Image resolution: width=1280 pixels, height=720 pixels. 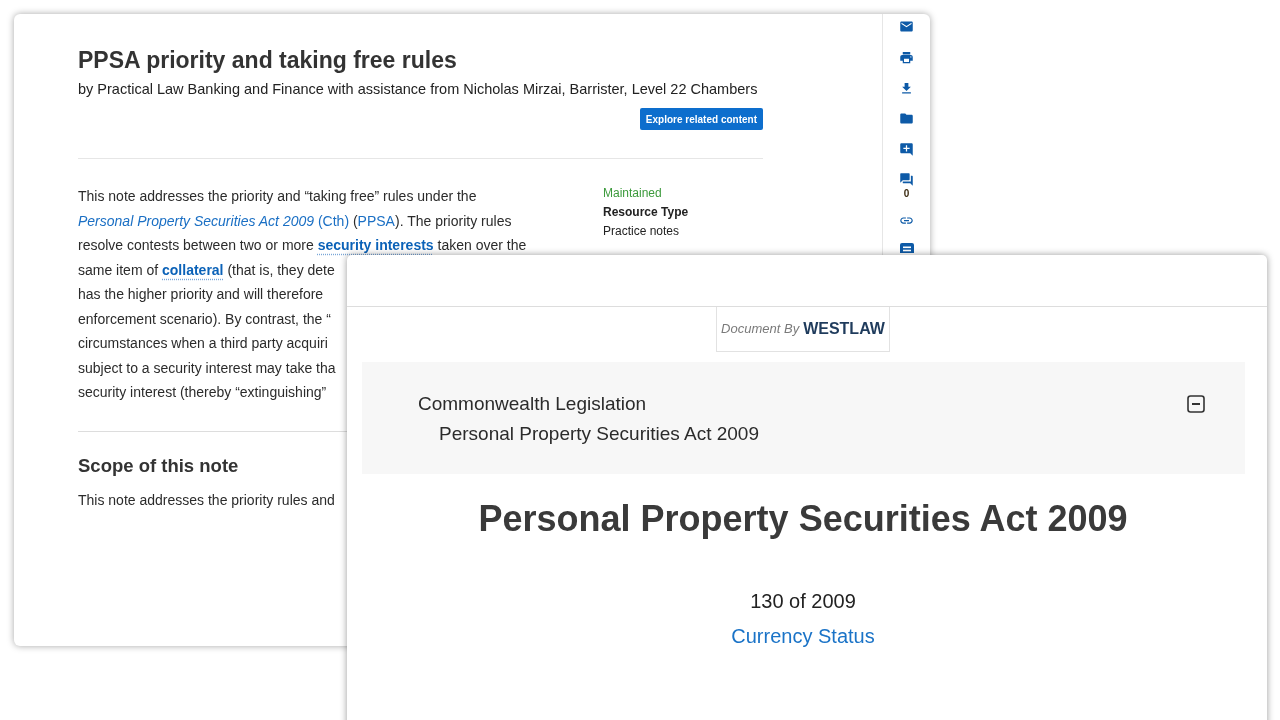 I want to click on printer-icon, so click(x=906, y=57).